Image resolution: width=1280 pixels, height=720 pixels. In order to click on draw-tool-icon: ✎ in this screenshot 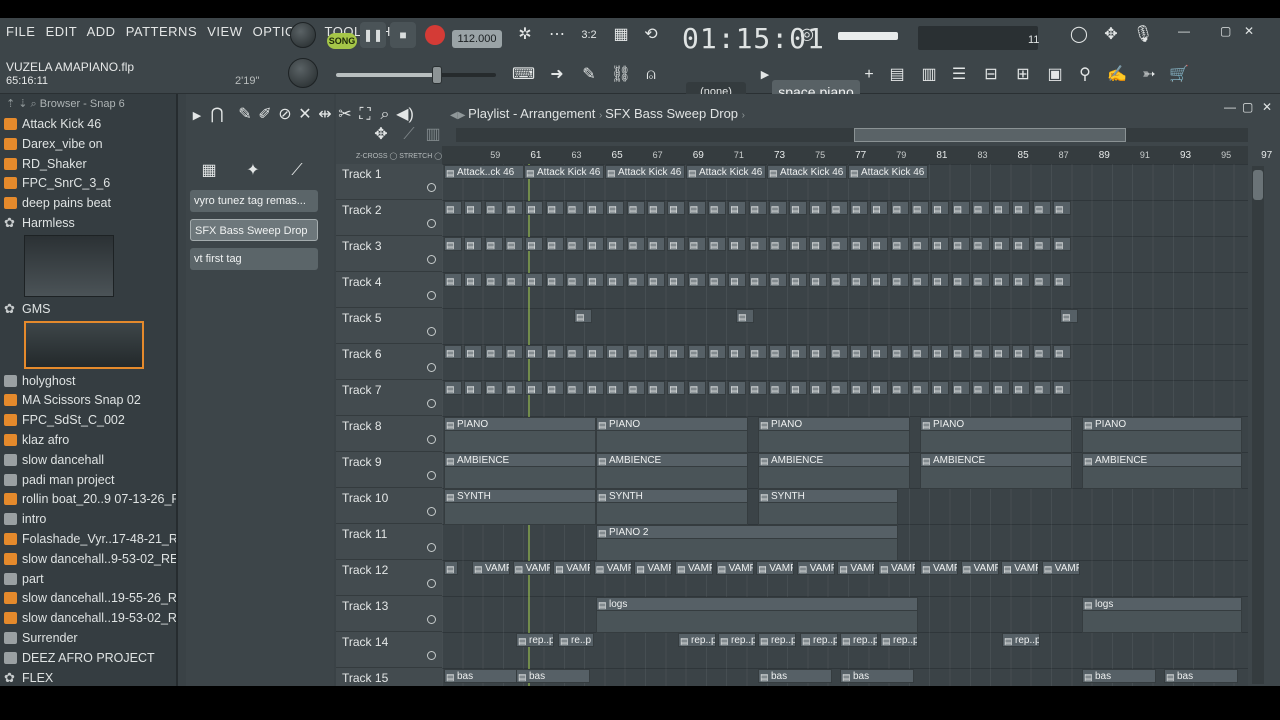, I will do `click(245, 115)`.